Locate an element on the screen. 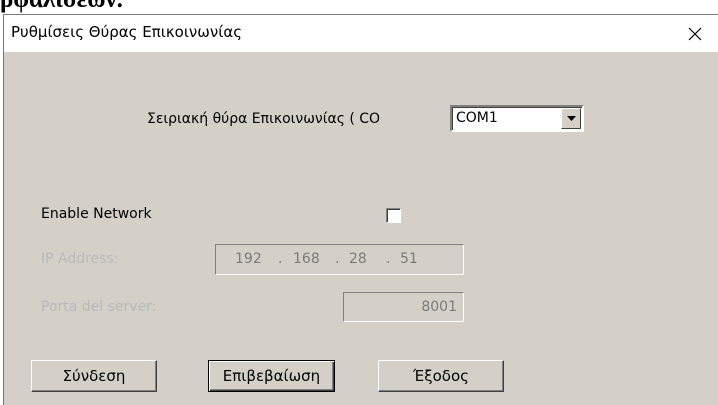 The width and height of the screenshot is (718, 405). confirm-button: Επιβεβαίωση is located at coordinates (271, 376).